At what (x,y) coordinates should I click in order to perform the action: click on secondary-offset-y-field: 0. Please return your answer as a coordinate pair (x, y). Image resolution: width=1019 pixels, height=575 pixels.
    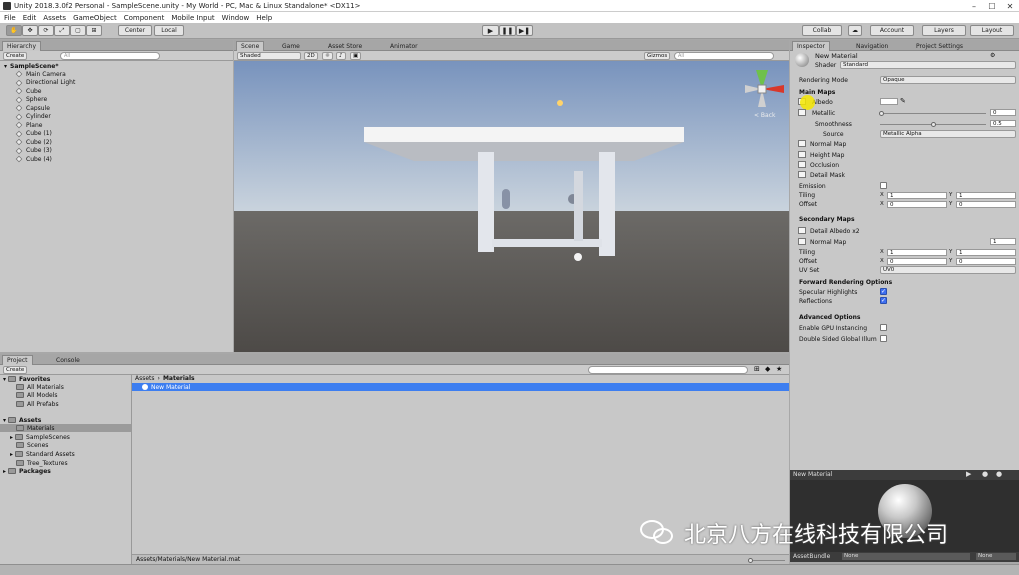
    Looking at the image, I should click on (986, 261).